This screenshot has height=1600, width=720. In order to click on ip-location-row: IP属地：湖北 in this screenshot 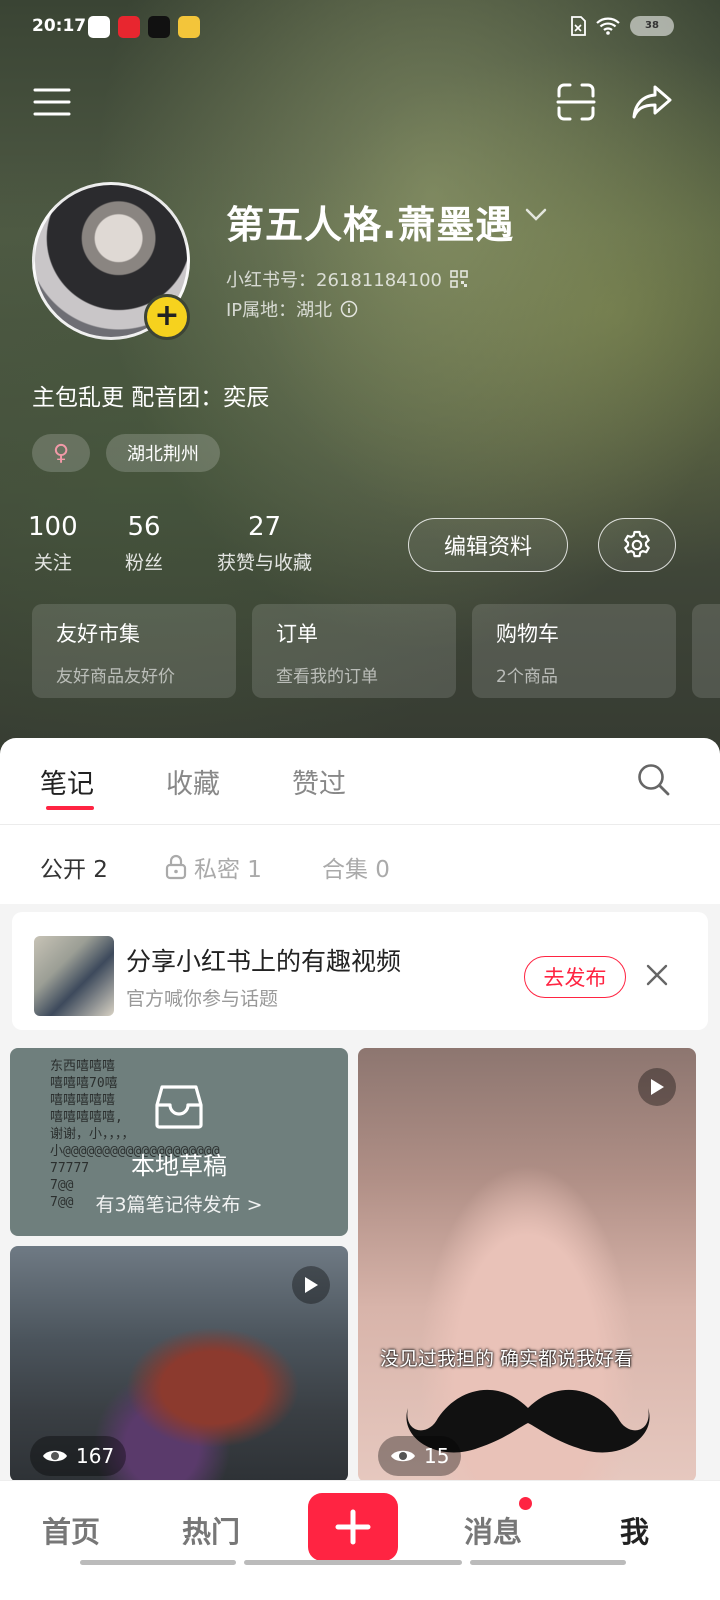, I will do `click(292, 309)`.